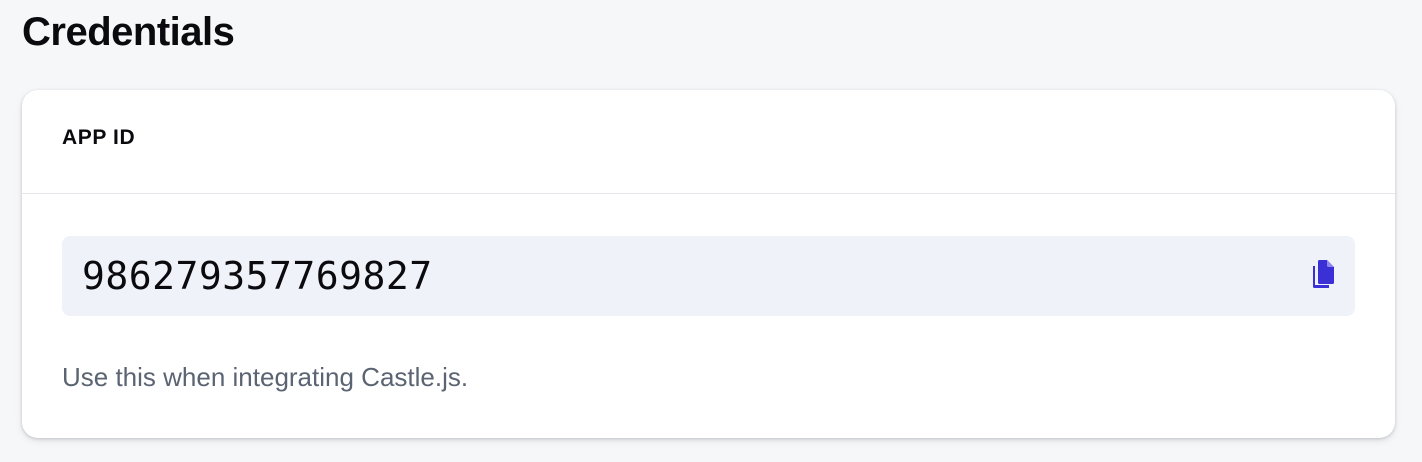  Describe the element at coordinates (128, 32) in the screenshot. I see `page-title: Credentials` at that location.